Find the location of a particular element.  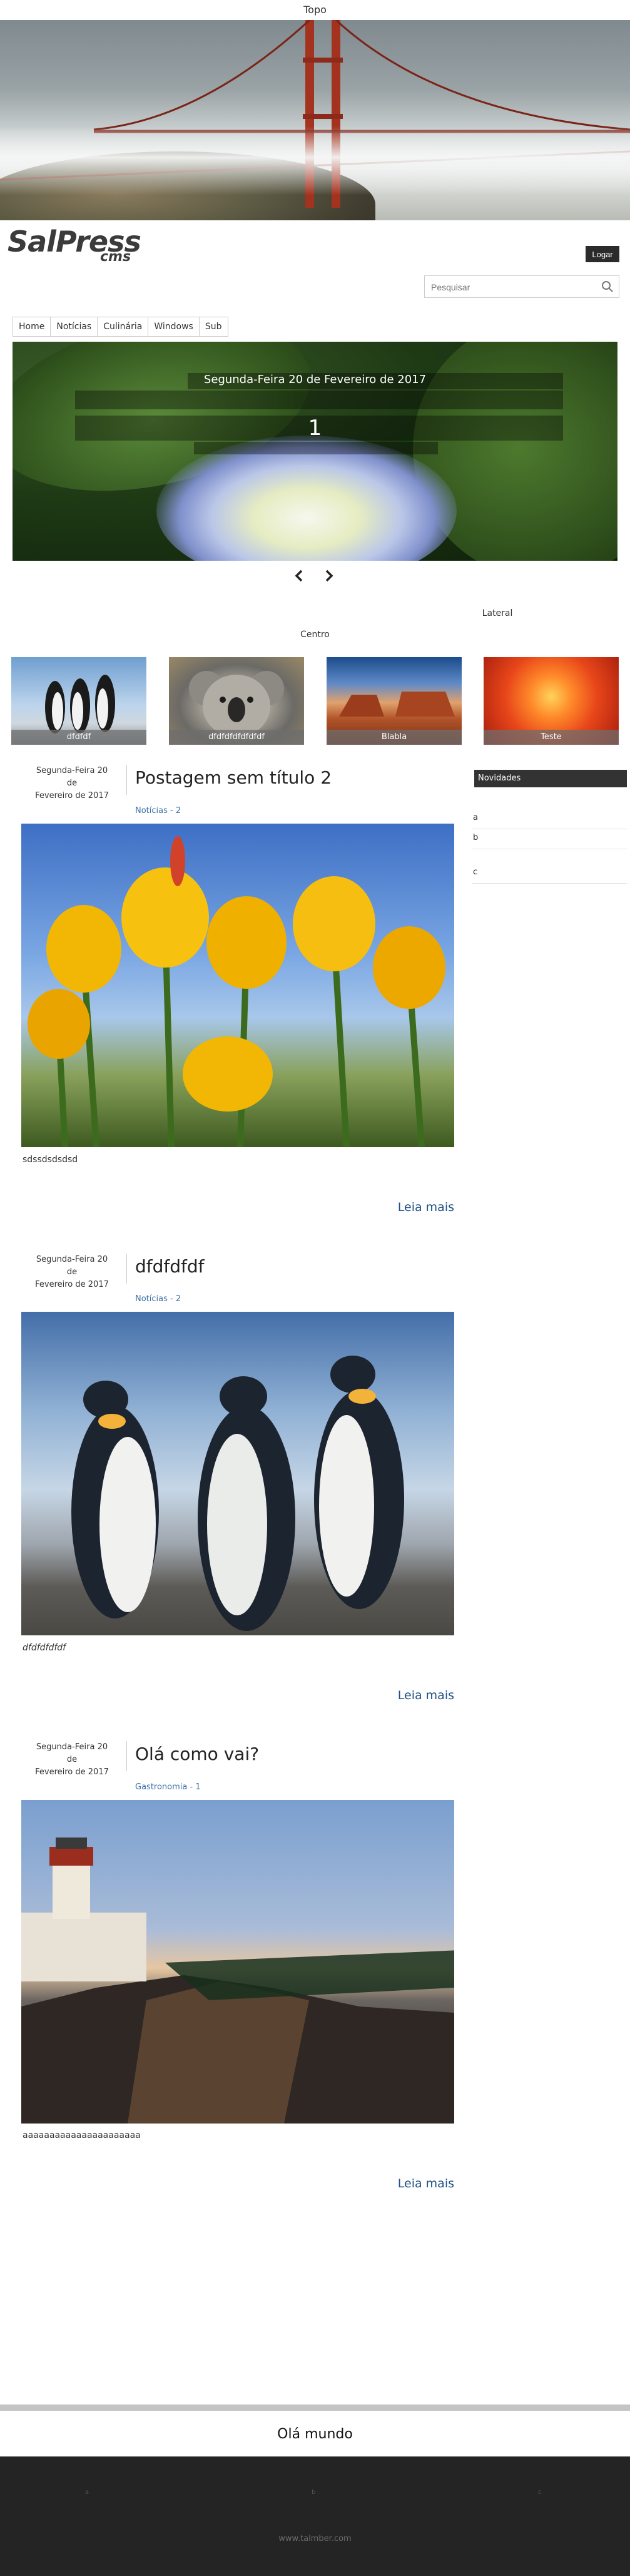

nav-noticias: Notícias is located at coordinates (74, 327).